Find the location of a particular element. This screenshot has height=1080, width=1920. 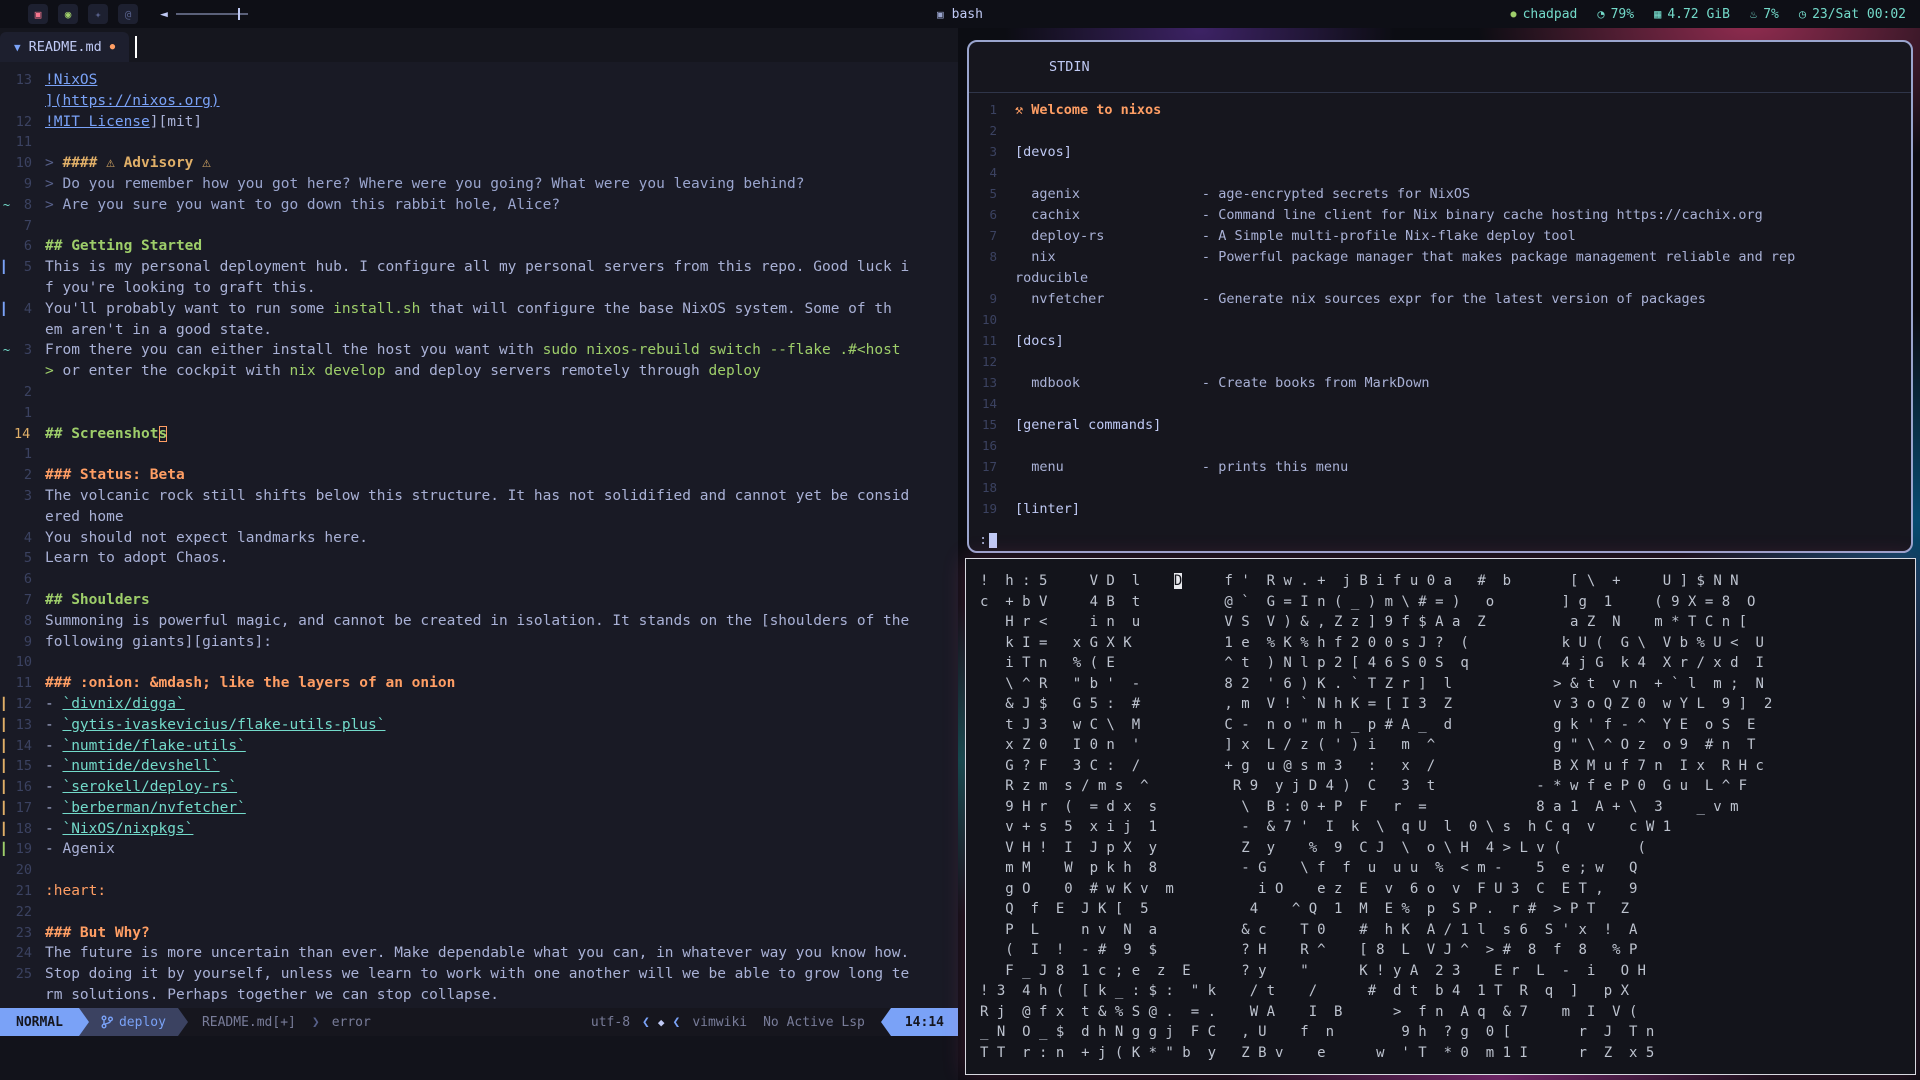

editor-line: 20 is located at coordinates (479, 870).